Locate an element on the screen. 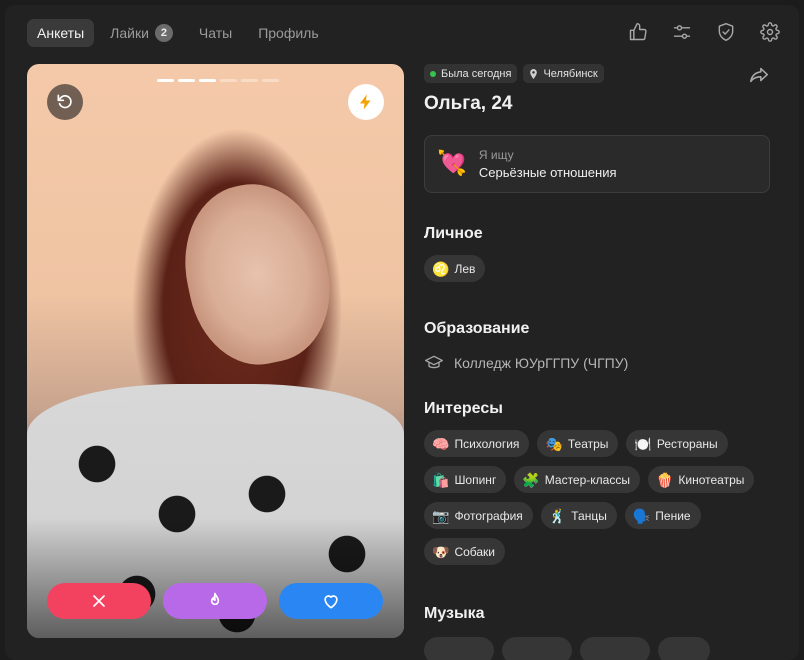  music-chips is located at coordinates (597, 648).